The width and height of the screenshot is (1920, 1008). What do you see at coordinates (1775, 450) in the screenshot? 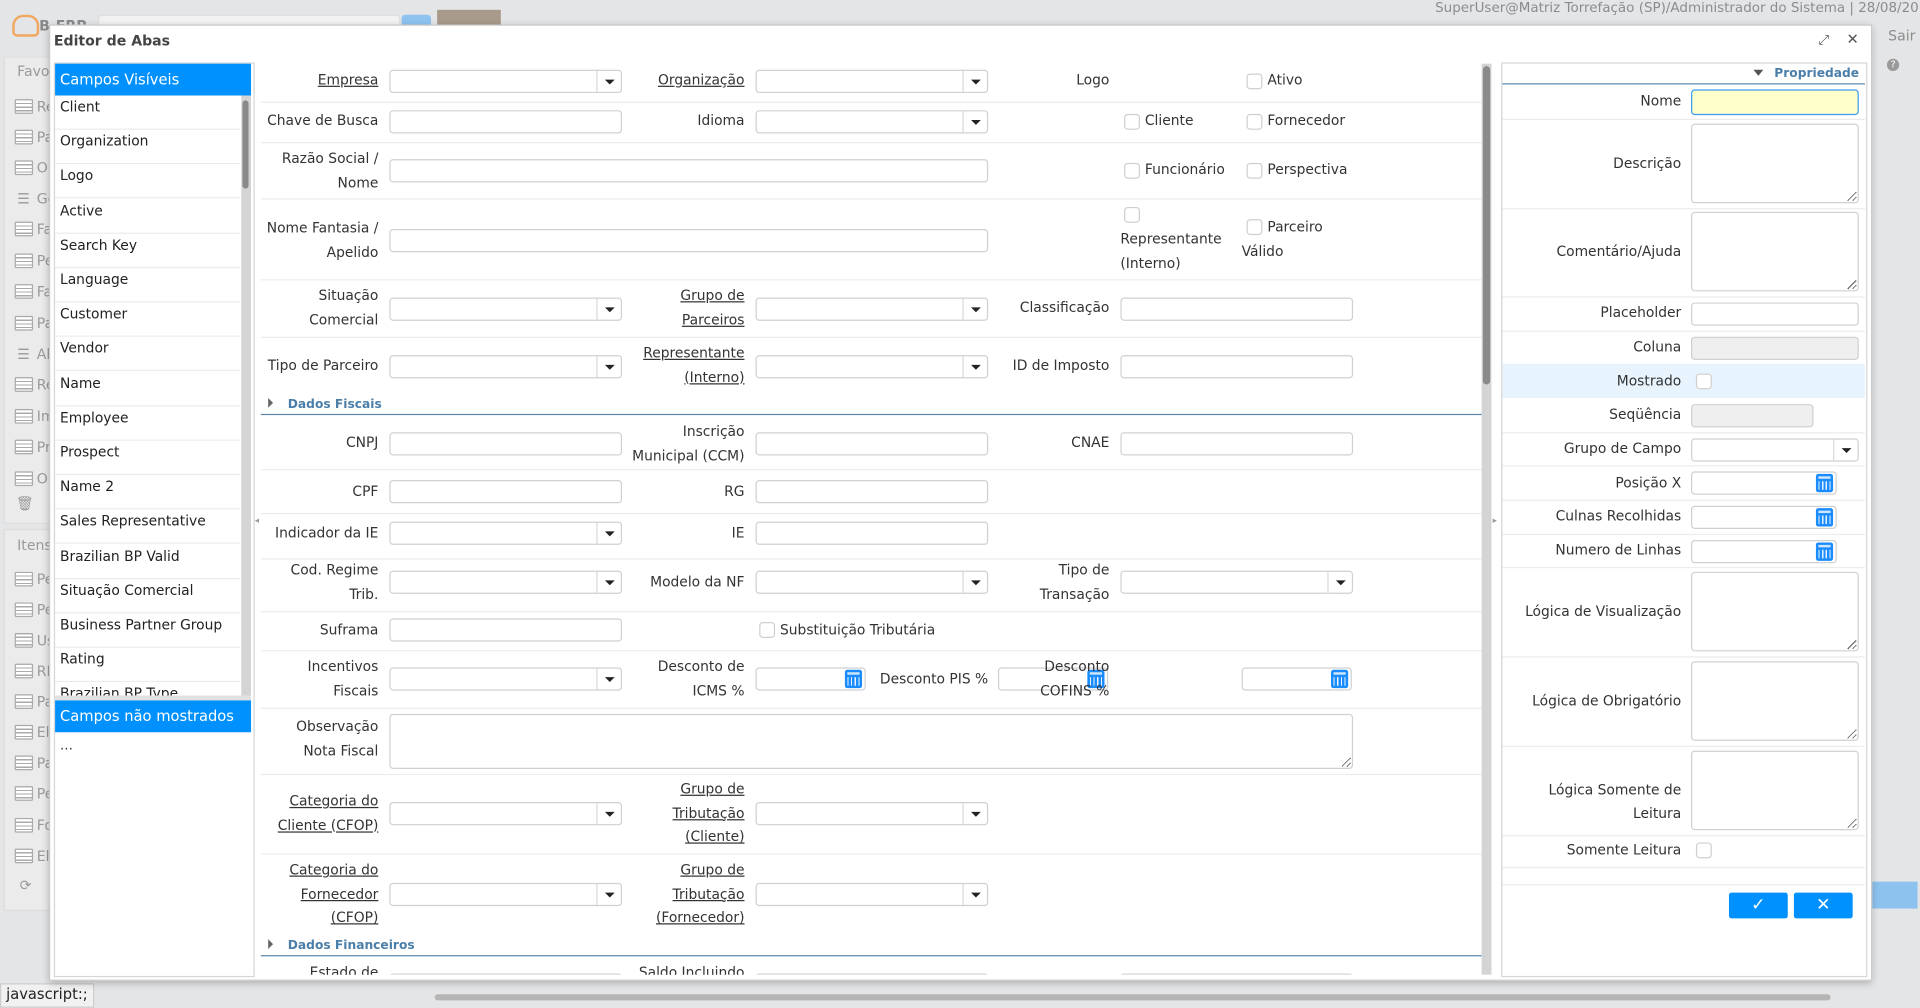
I see `grupo-campo-select` at bounding box center [1775, 450].